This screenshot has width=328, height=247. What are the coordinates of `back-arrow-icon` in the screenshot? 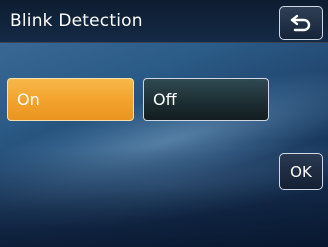 It's located at (300, 23).